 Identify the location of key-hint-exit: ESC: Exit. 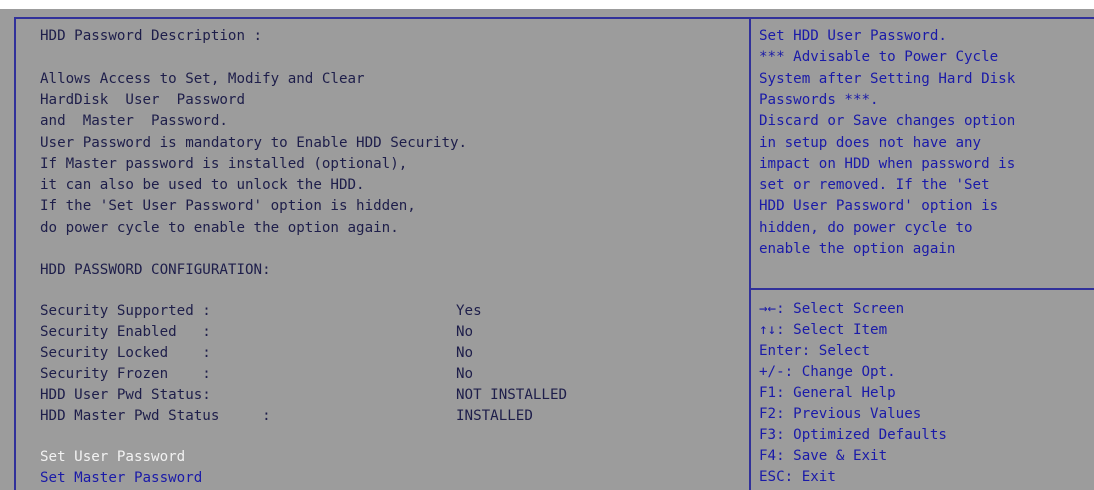
(797, 478).